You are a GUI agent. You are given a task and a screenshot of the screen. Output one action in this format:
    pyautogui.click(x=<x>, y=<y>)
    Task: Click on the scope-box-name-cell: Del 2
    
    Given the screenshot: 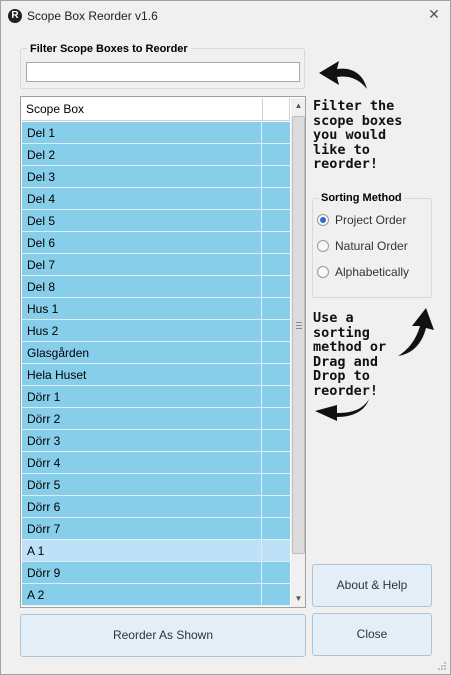 What is the action you would take?
    pyautogui.click(x=142, y=155)
    